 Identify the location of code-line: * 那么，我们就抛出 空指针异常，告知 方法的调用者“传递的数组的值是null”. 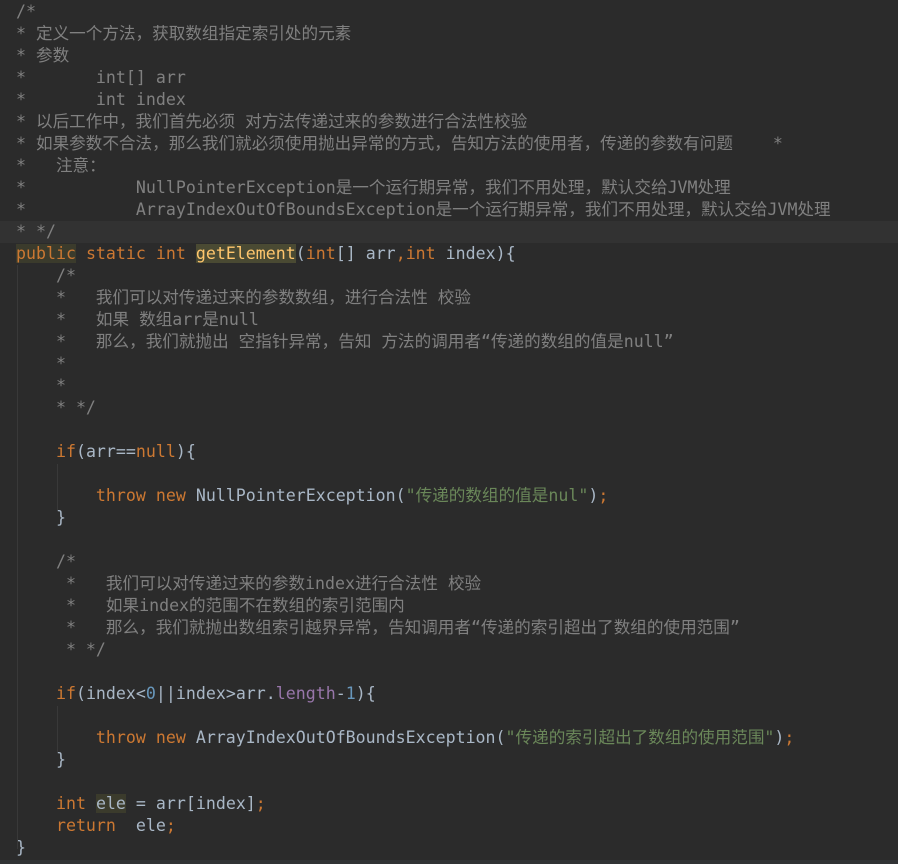
(449, 342).